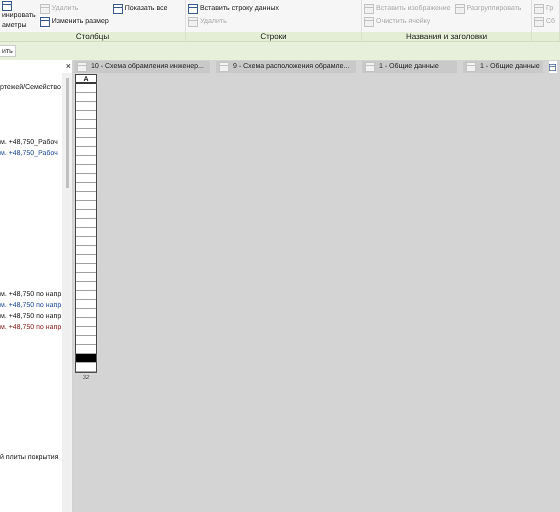 This screenshot has height=512, width=560. I want to click on table-row, so click(86, 358).